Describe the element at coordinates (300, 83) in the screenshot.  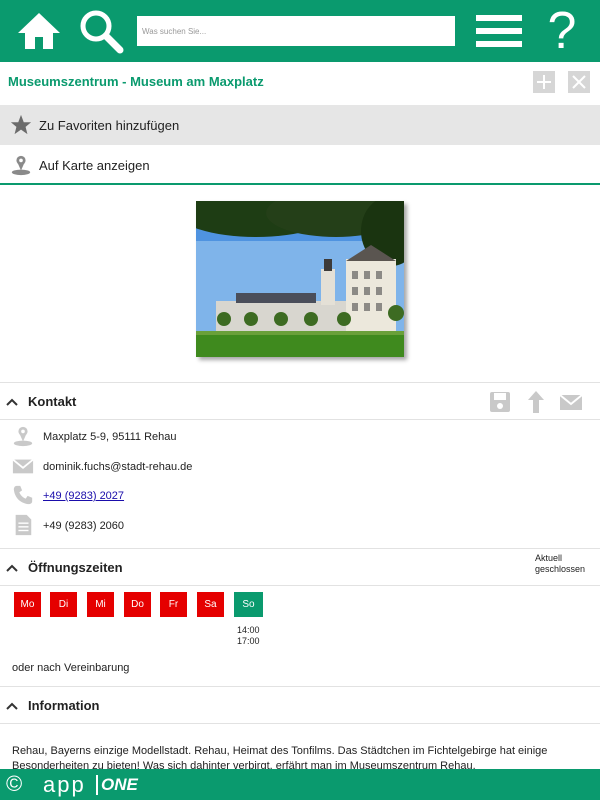
I see `title-row: Museumszentrum - Museum am Maxplatz` at that location.